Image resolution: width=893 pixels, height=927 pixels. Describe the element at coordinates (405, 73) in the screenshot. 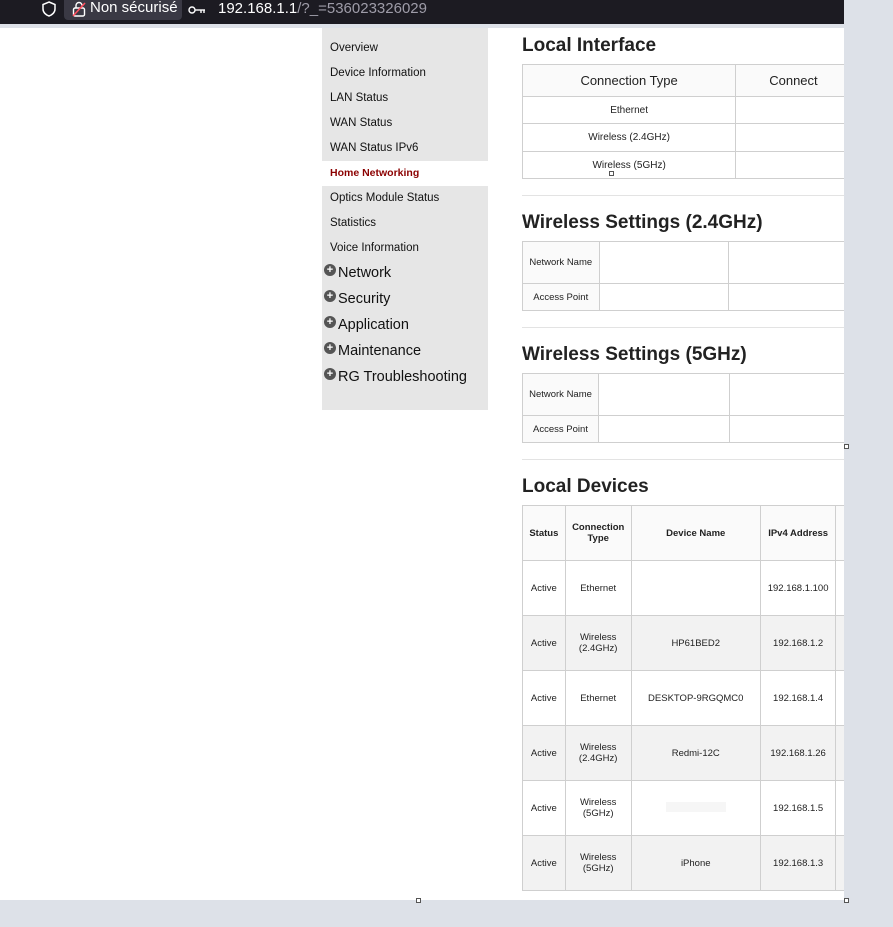

I see `sidebar-item-device-information: Device Information` at that location.